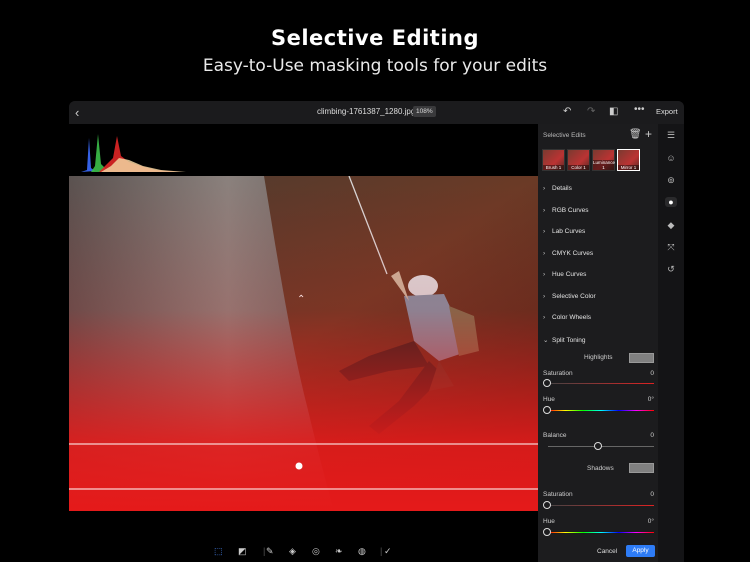 This screenshot has width=750, height=562. Describe the element at coordinates (567, 317) in the screenshot. I see `section-color-wheels: › Color Wheels` at that location.